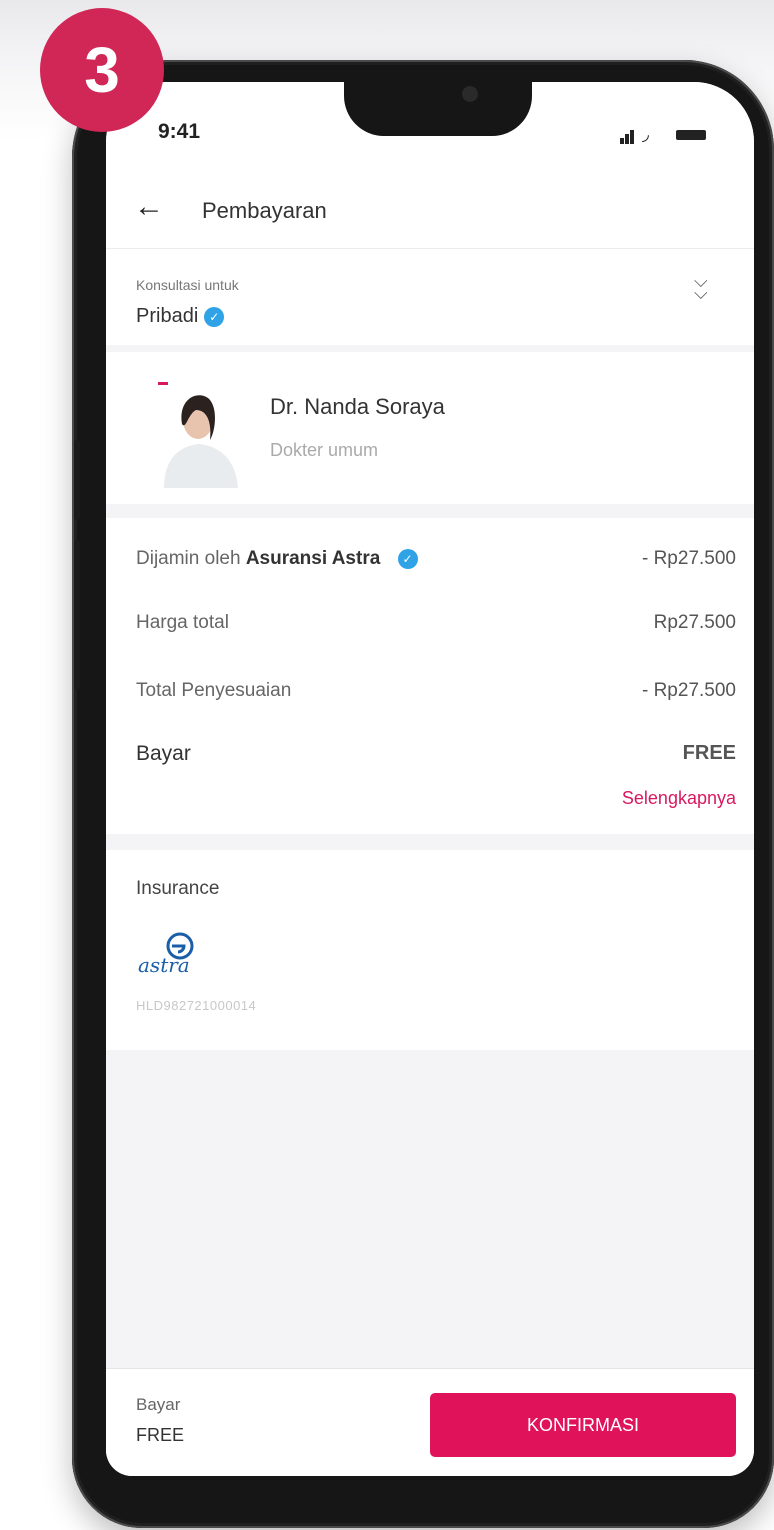 This screenshot has width=774, height=1530. I want to click on consultation-for-value: Pribadi ✓, so click(180, 316).